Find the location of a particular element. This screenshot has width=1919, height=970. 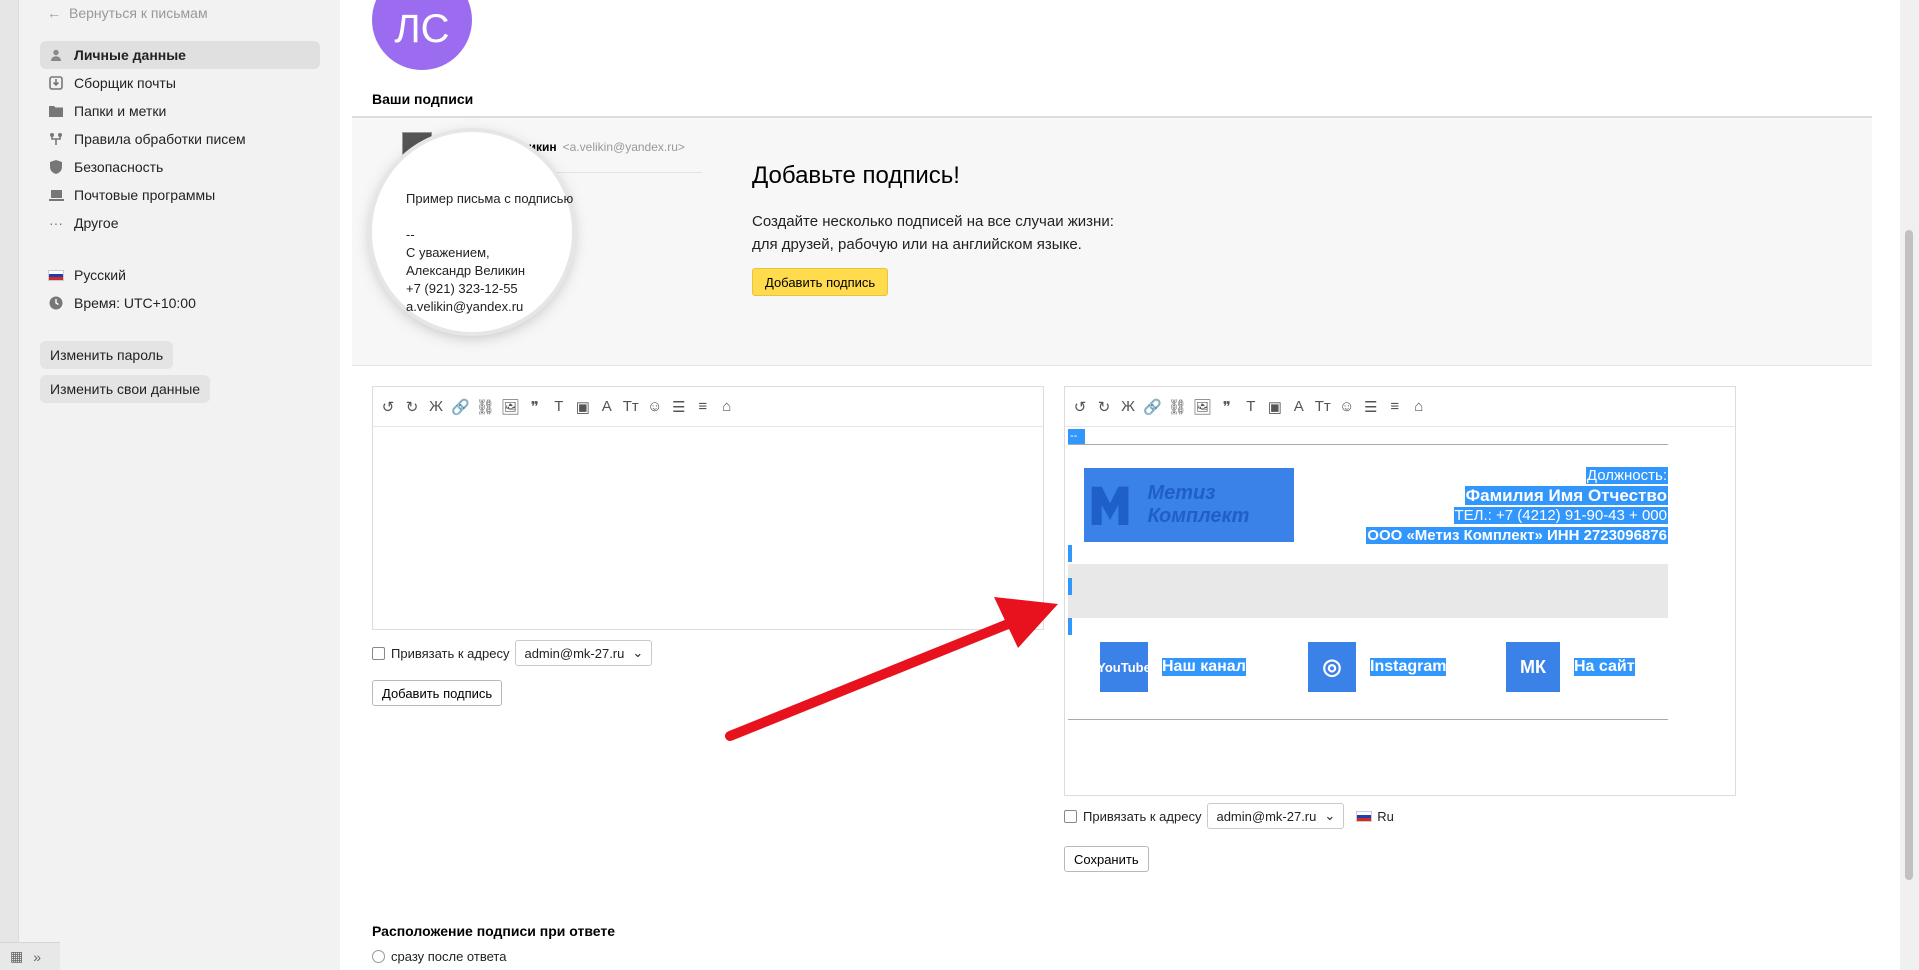

social-website: МК На сайт is located at coordinates (1570, 667).